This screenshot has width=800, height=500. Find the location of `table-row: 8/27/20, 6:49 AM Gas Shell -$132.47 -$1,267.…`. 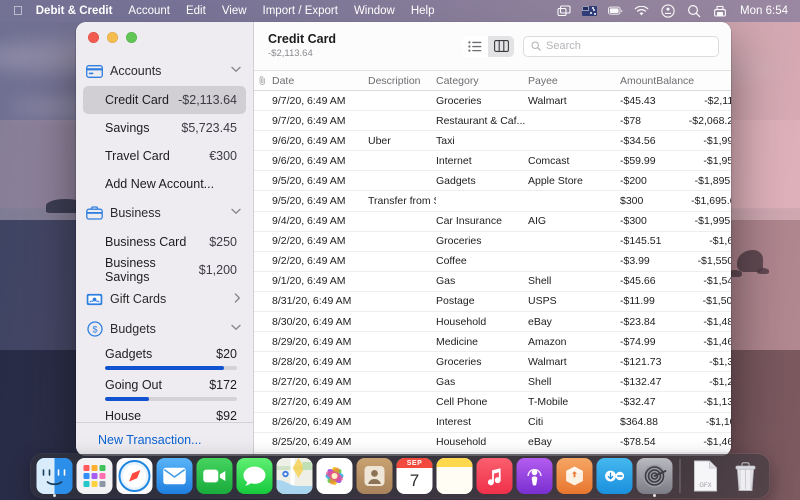

table-row: 8/27/20, 6:49 AM Gas Shell -$132.47 -$1,267.… is located at coordinates (492, 382).